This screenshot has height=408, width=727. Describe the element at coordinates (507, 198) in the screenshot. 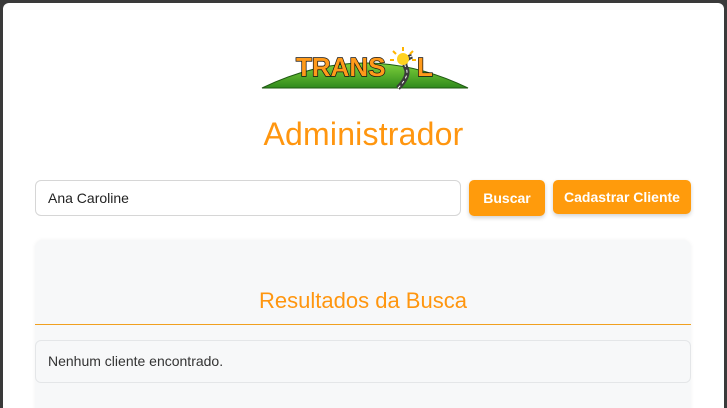

I see `search-button: Buscar` at that location.